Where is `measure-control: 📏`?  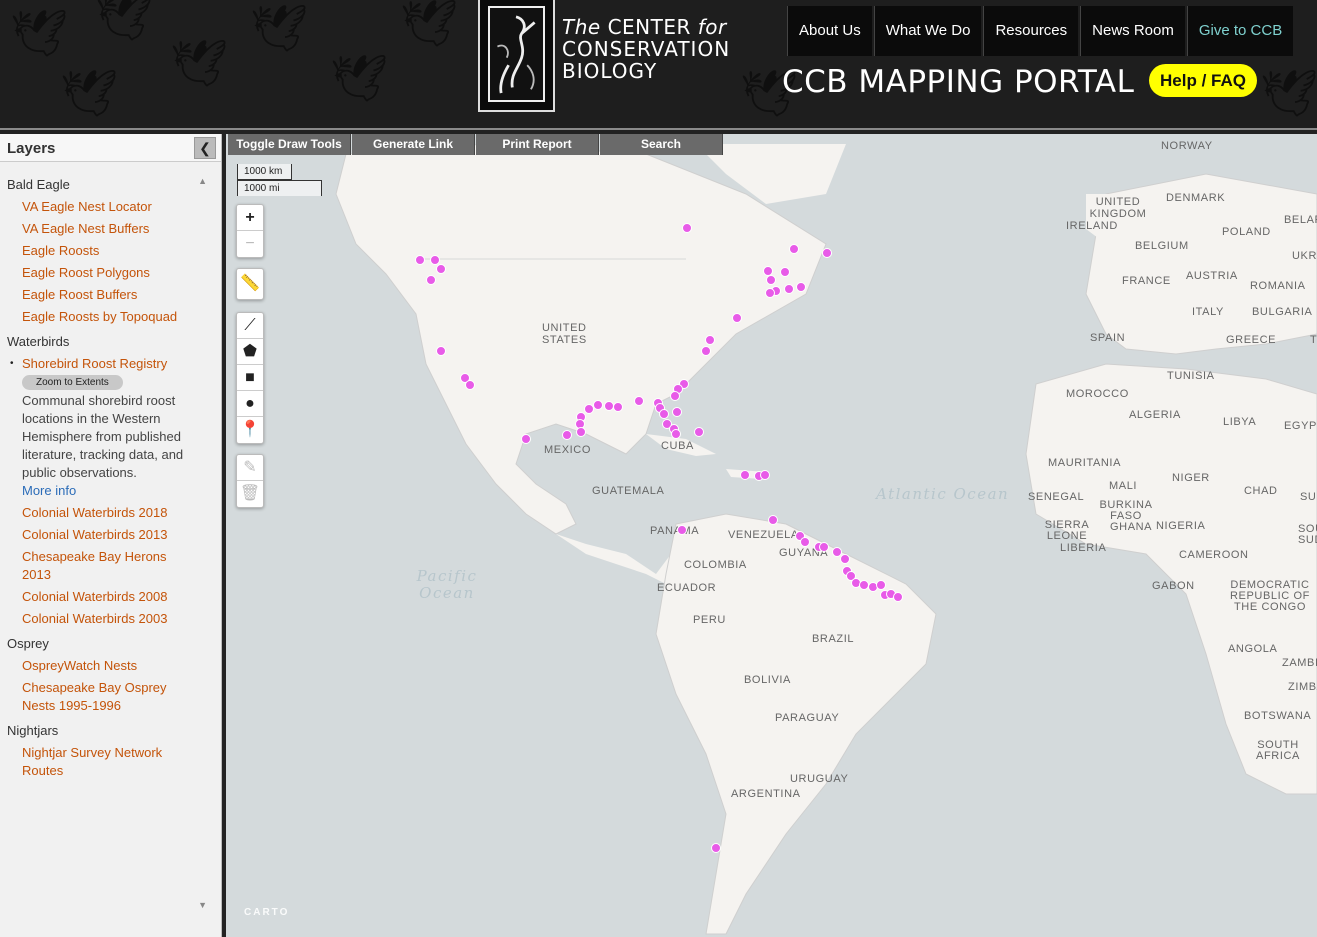 measure-control: 📏 is located at coordinates (250, 284).